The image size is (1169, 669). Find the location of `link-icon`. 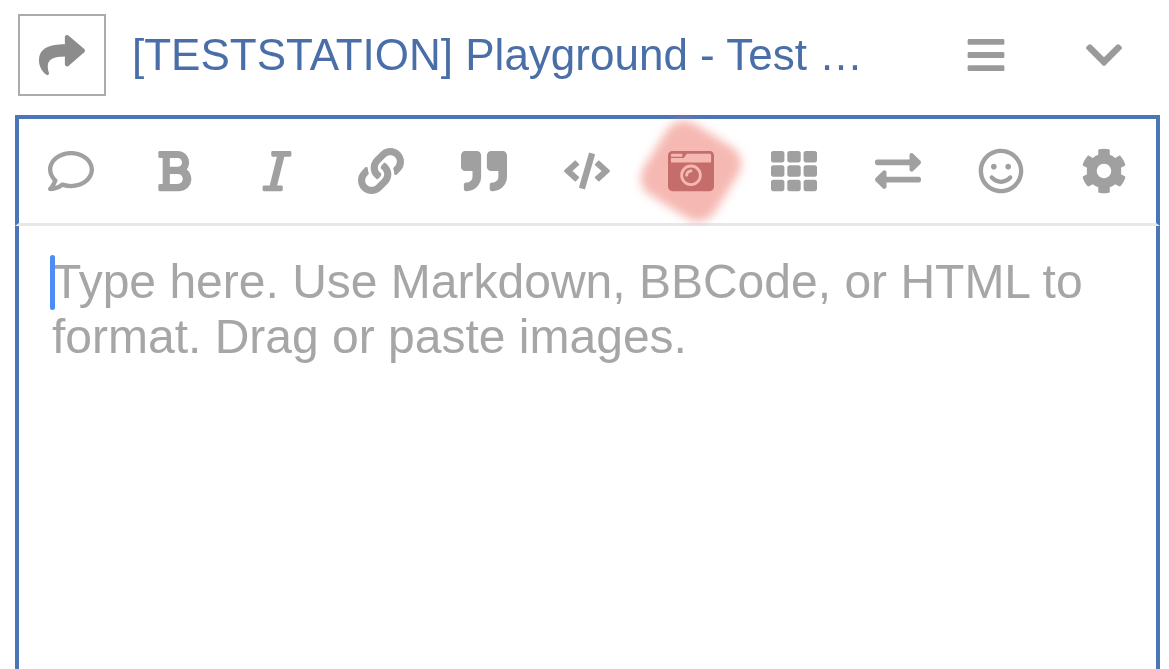

link-icon is located at coordinates (380, 171).